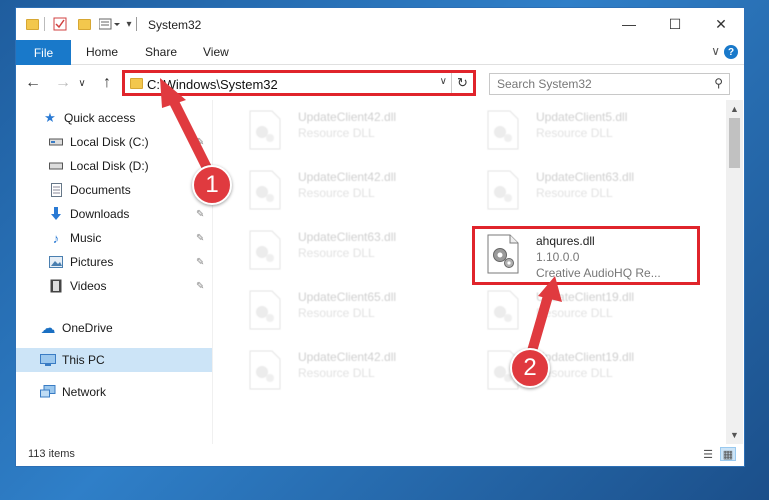  What do you see at coordinates (48, 360) in the screenshot?
I see `this-pc-icon` at bounding box center [48, 360].